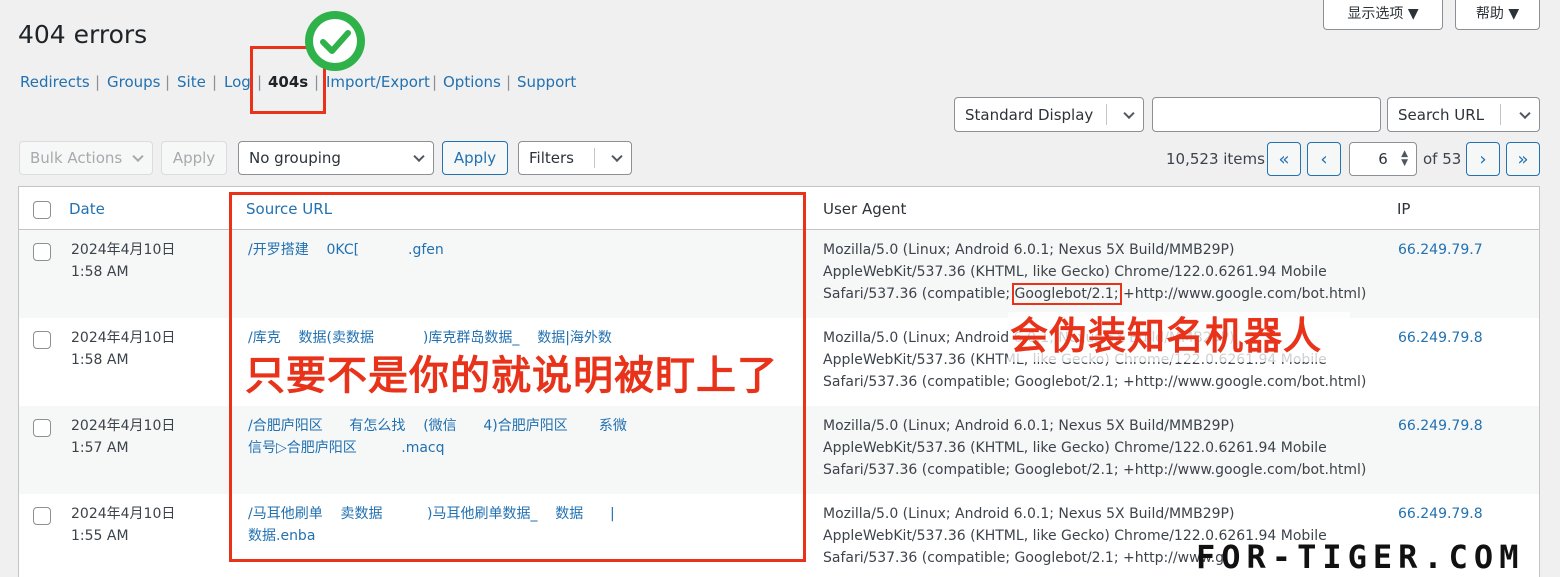 The height and width of the screenshot is (577, 1560). Describe the element at coordinates (1463, 114) in the screenshot. I see `search-url-select: Search URL` at that location.